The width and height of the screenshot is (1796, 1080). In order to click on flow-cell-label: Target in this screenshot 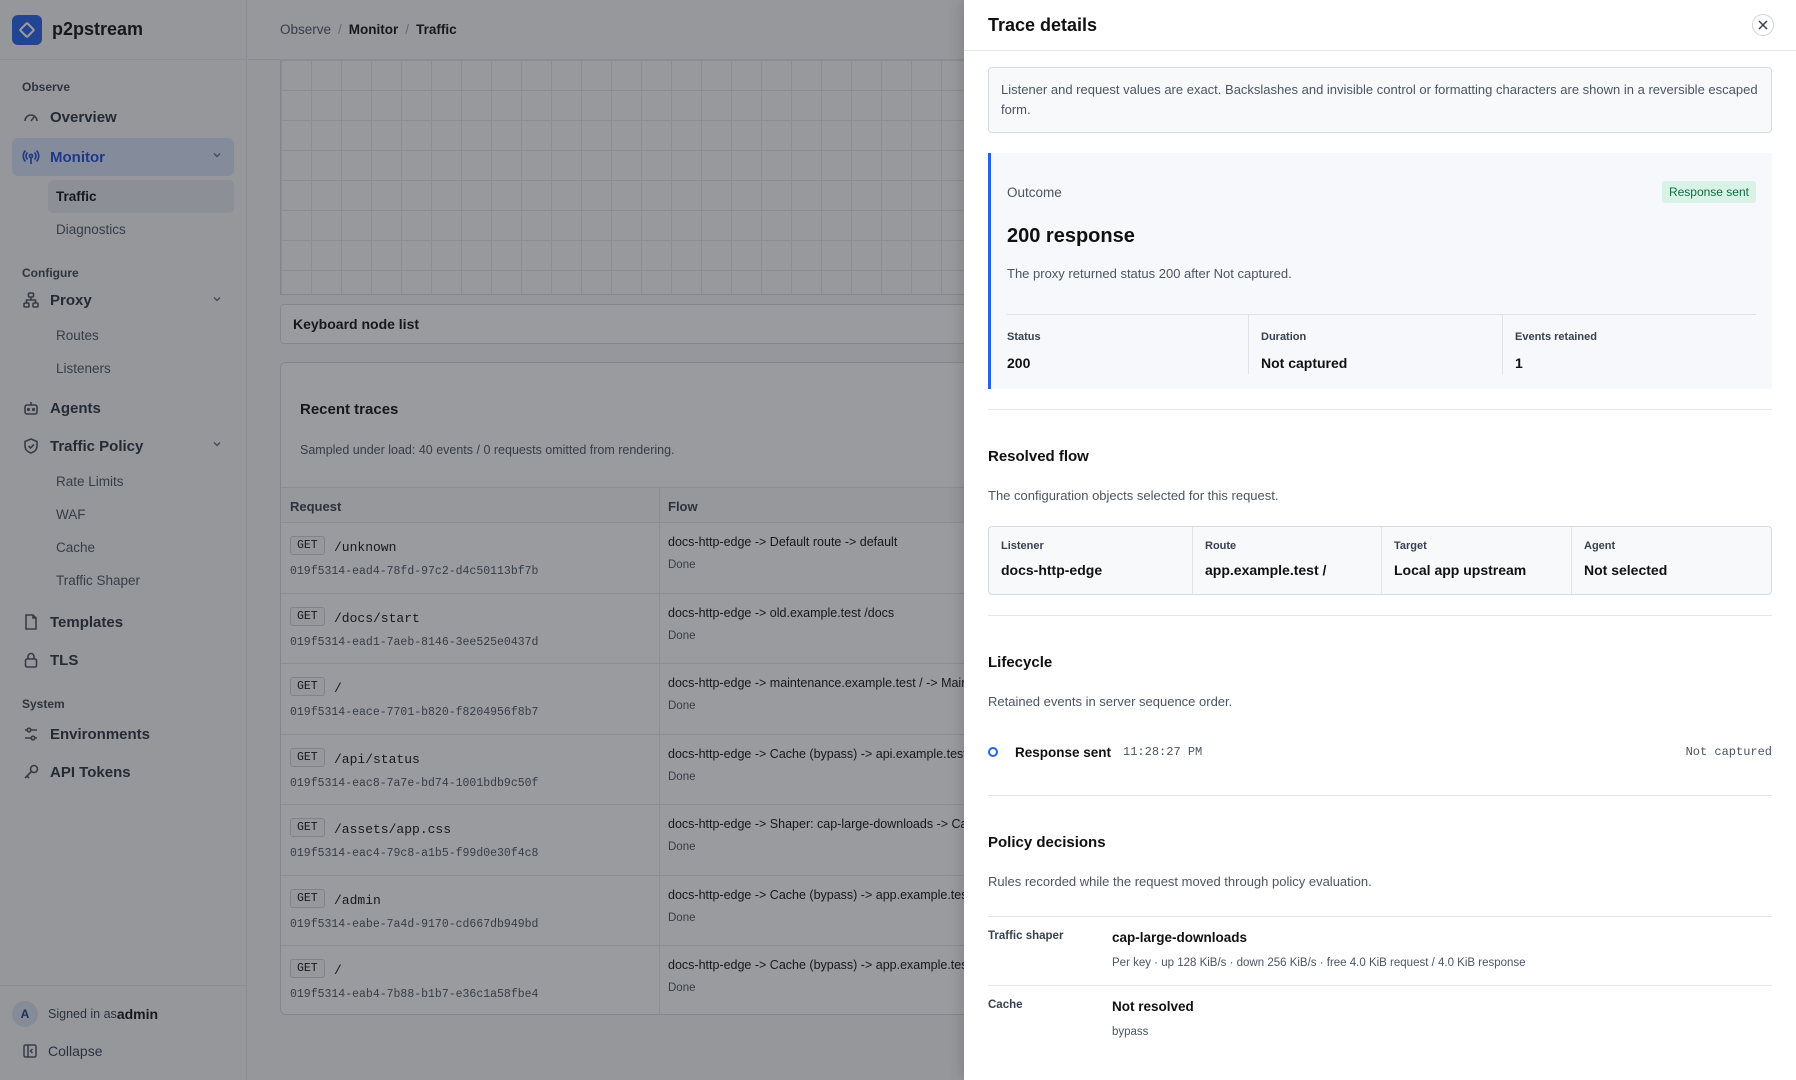, I will do `click(1410, 546)`.